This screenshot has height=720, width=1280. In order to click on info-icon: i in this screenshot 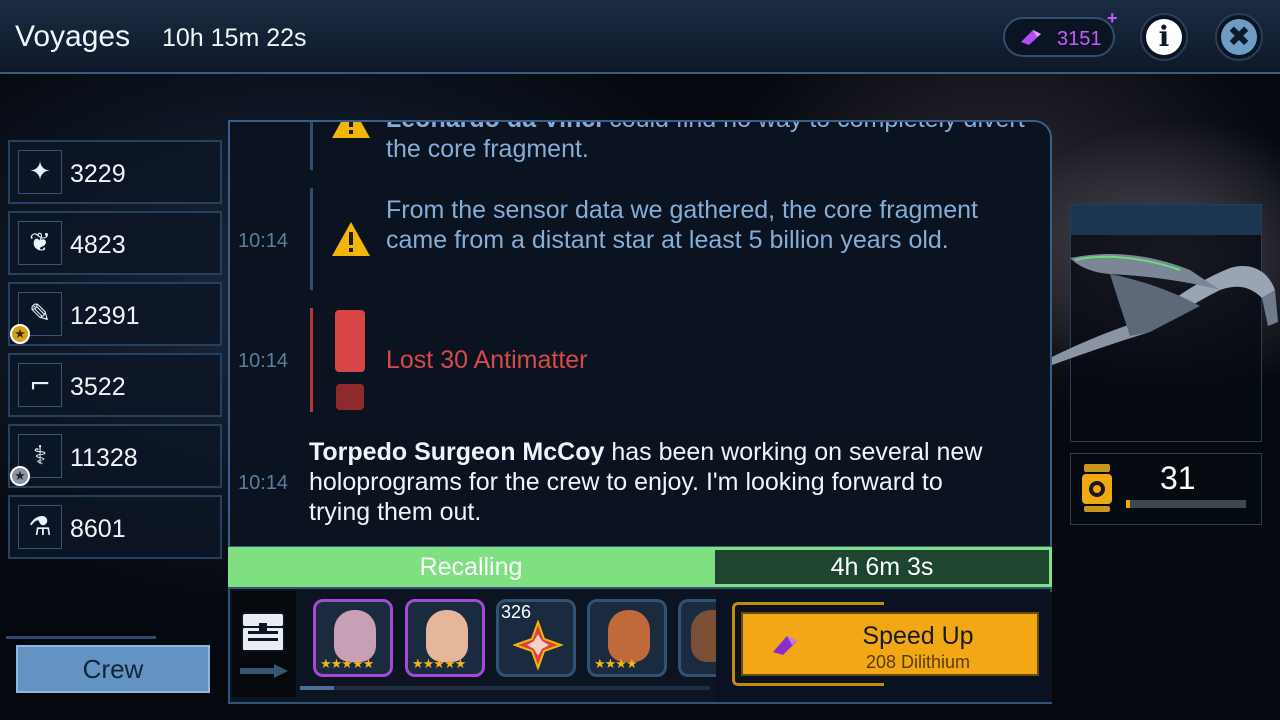, I will do `click(1164, 37)`.